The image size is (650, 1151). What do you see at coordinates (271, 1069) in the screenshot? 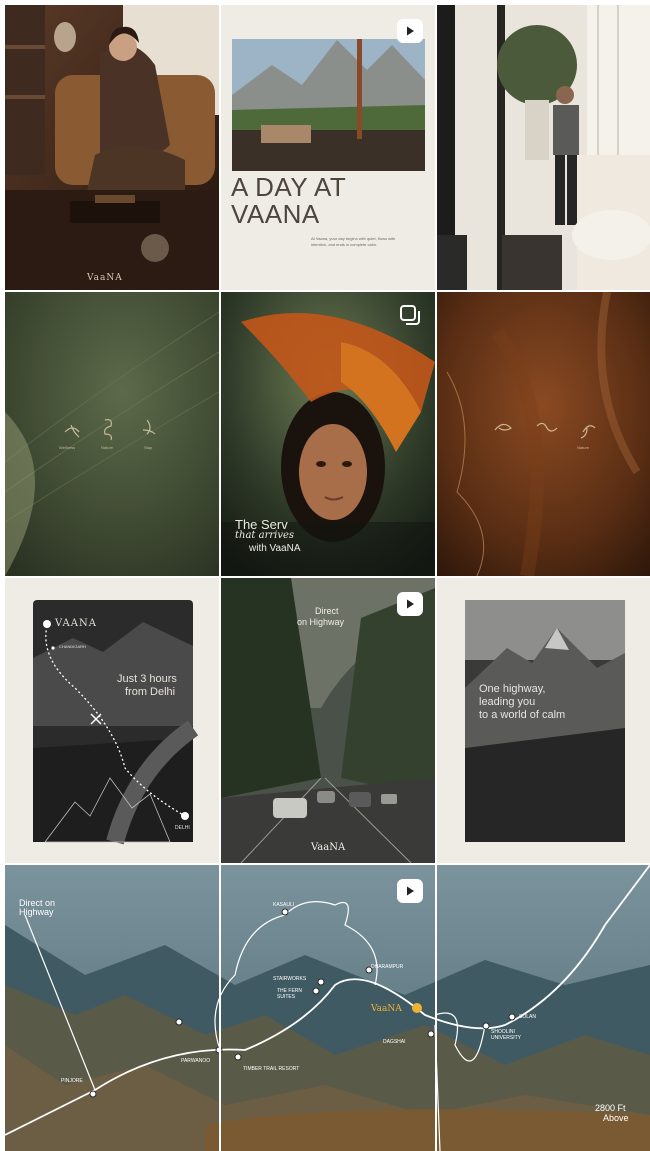
I see `map-label-timber-trail: TIMBER TRAIL RESORT` at bounding box center [271, 1069].